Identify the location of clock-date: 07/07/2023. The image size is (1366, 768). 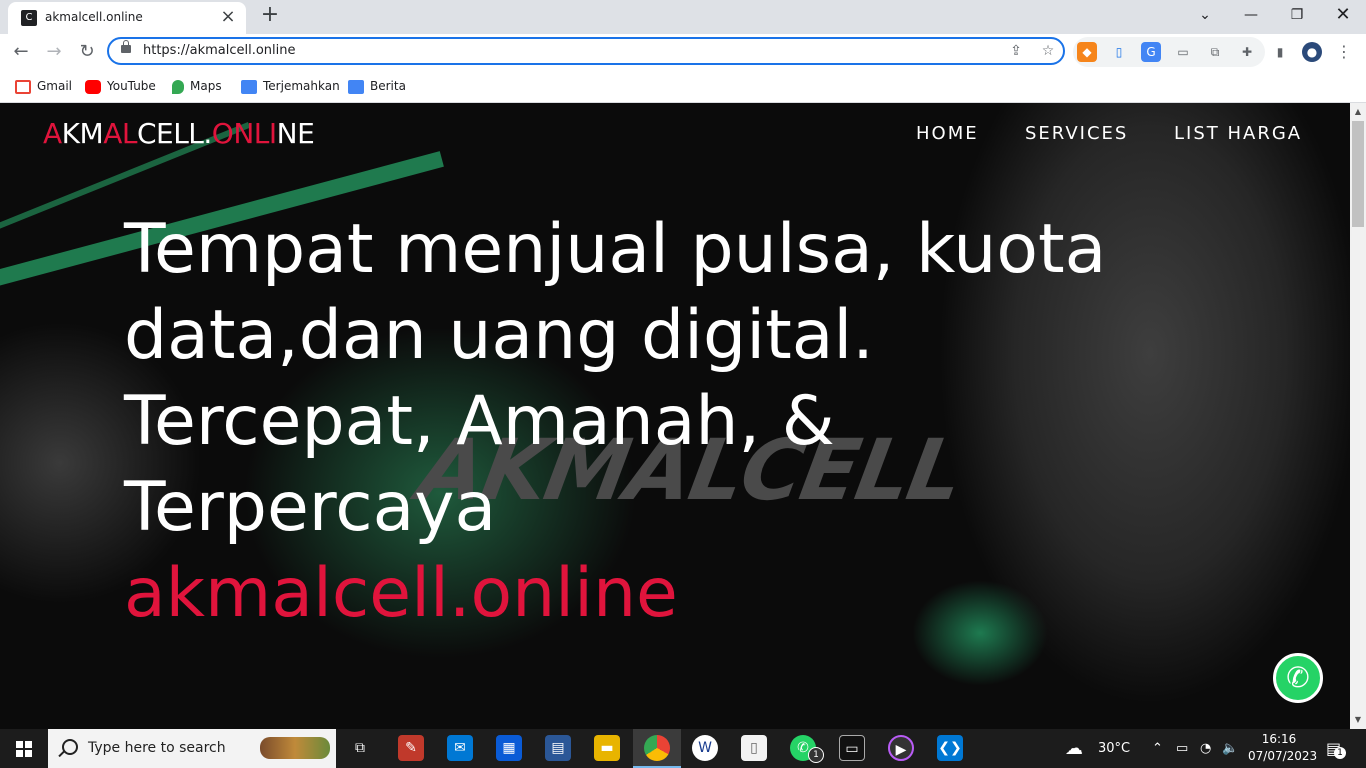
(1283, 756).